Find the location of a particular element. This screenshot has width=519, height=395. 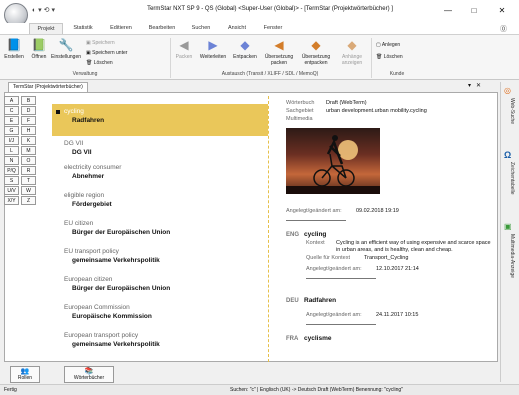

alpha-index-r: R is located at coordinates (28, 170).